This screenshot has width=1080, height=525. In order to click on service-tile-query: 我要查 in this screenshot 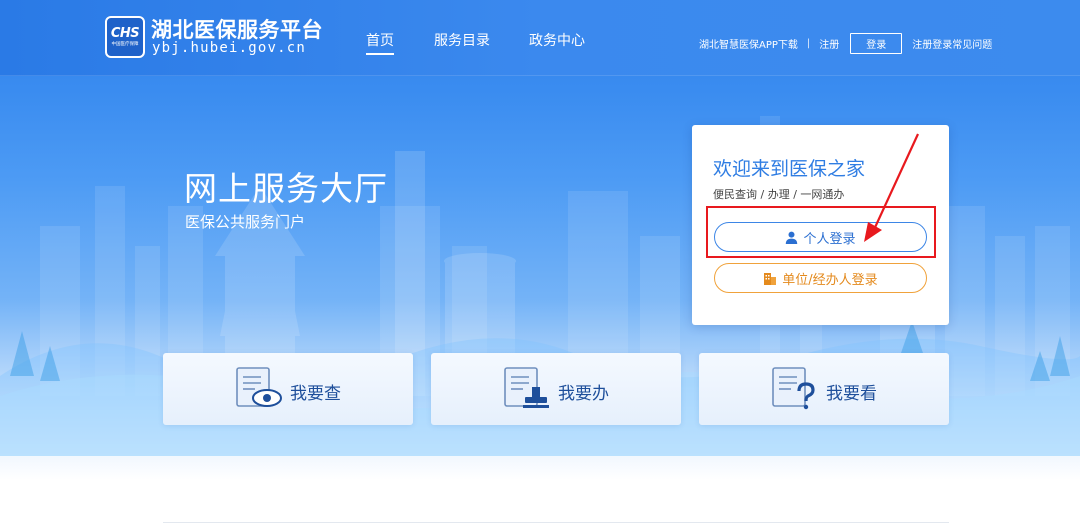, I will do `click(288, 389)`.